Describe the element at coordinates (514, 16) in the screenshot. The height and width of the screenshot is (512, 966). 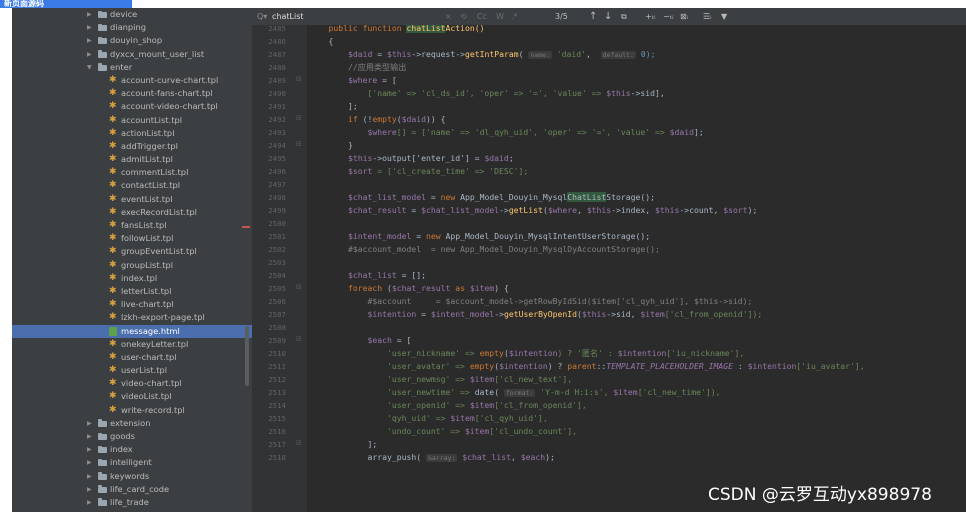
I see `regex-button: .*` at that location.